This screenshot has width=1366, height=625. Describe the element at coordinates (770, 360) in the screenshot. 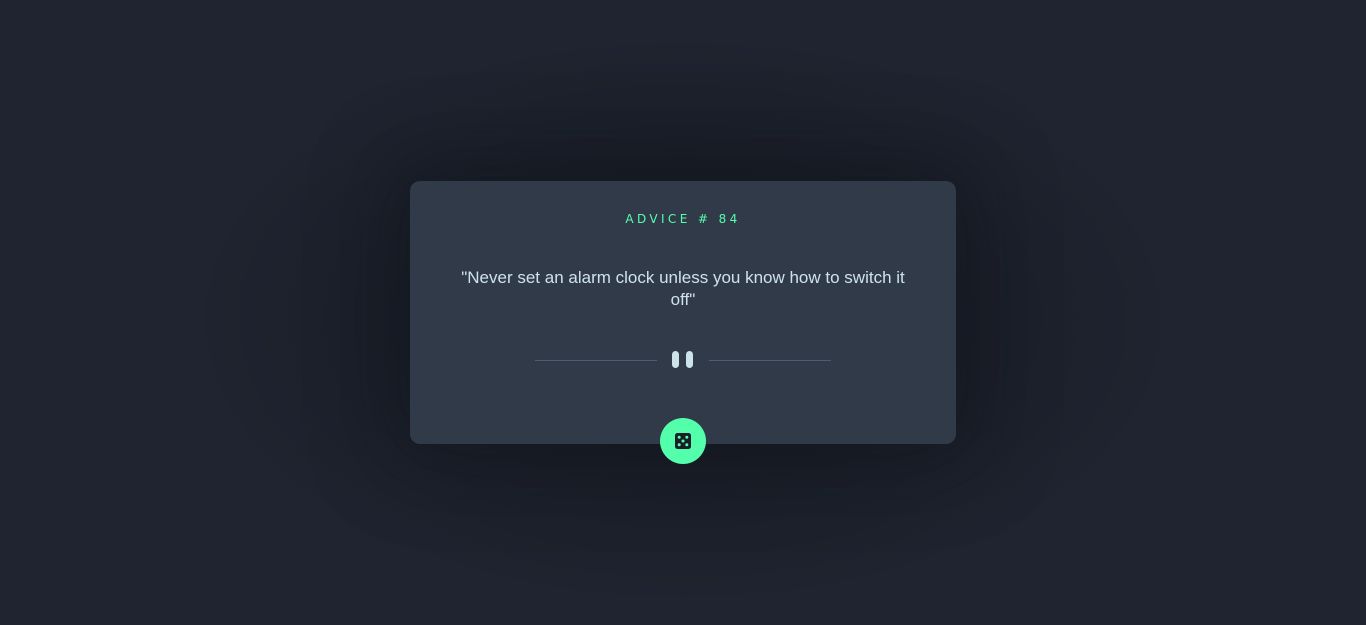

I see `divider-line-right` at that location.